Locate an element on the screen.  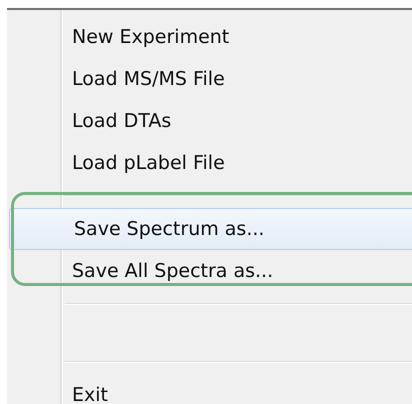
menu-item: Load MS/MS File is located at coordinates (209, 79).